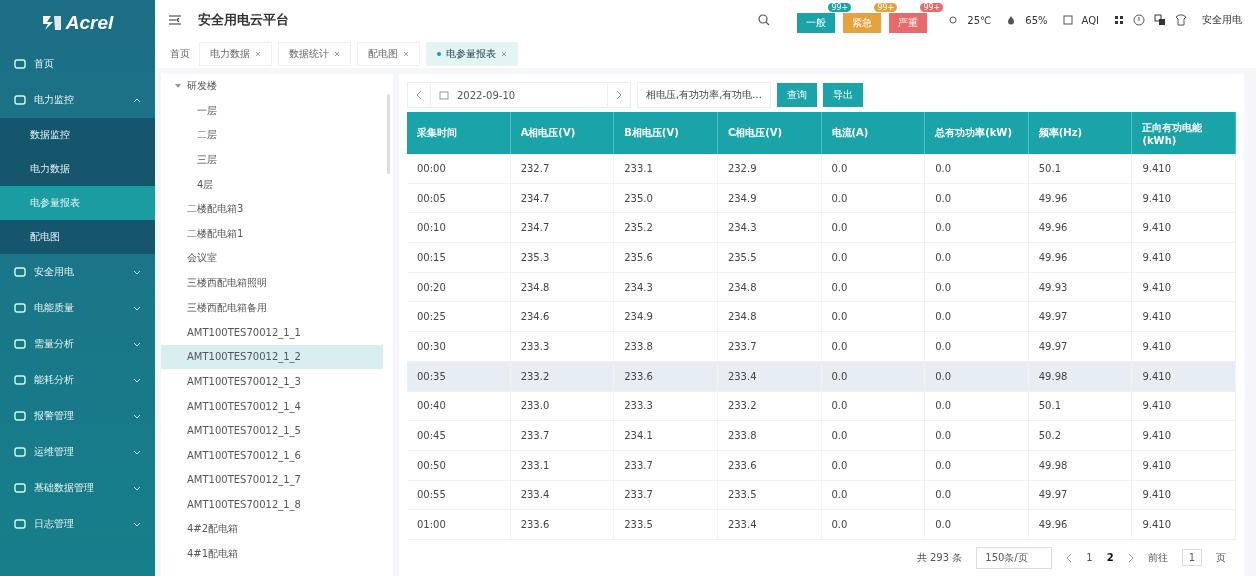 Image resolution: width=1256 pixels, height=576 pixels. I want to click on table-row: 00:40 233.0 233.3 233.2 0.0 0.0 50.1 9.410, so click(821, 406).